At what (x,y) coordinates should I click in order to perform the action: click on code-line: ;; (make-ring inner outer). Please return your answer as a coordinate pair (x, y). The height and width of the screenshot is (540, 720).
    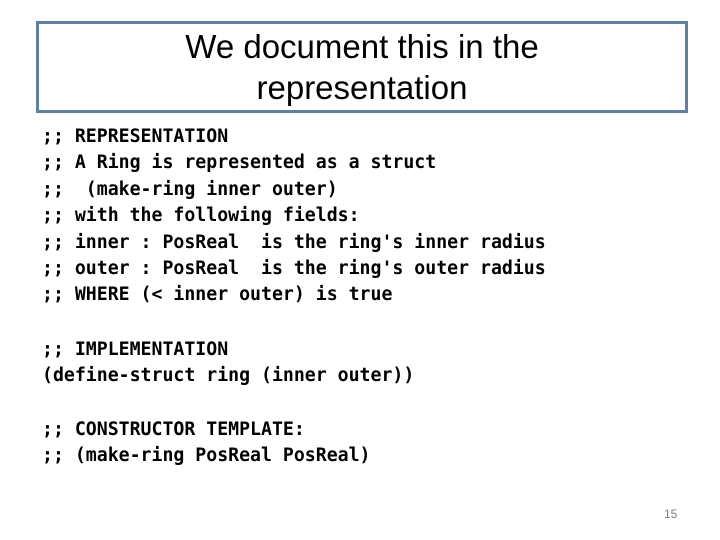
    Looking at the image, I should click on (190, 189).